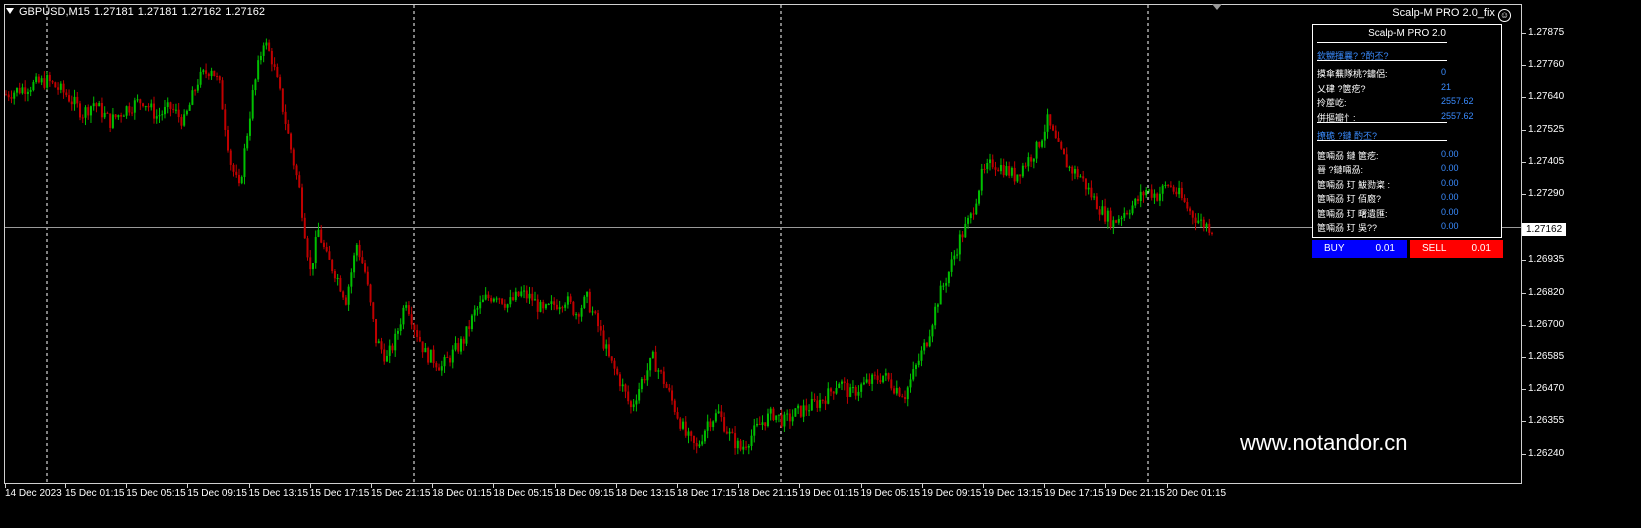  Describe the element at coordinates (278, 493) in the screenshot. I see `time-tick-label: 15 Dec 13:15` at that location.